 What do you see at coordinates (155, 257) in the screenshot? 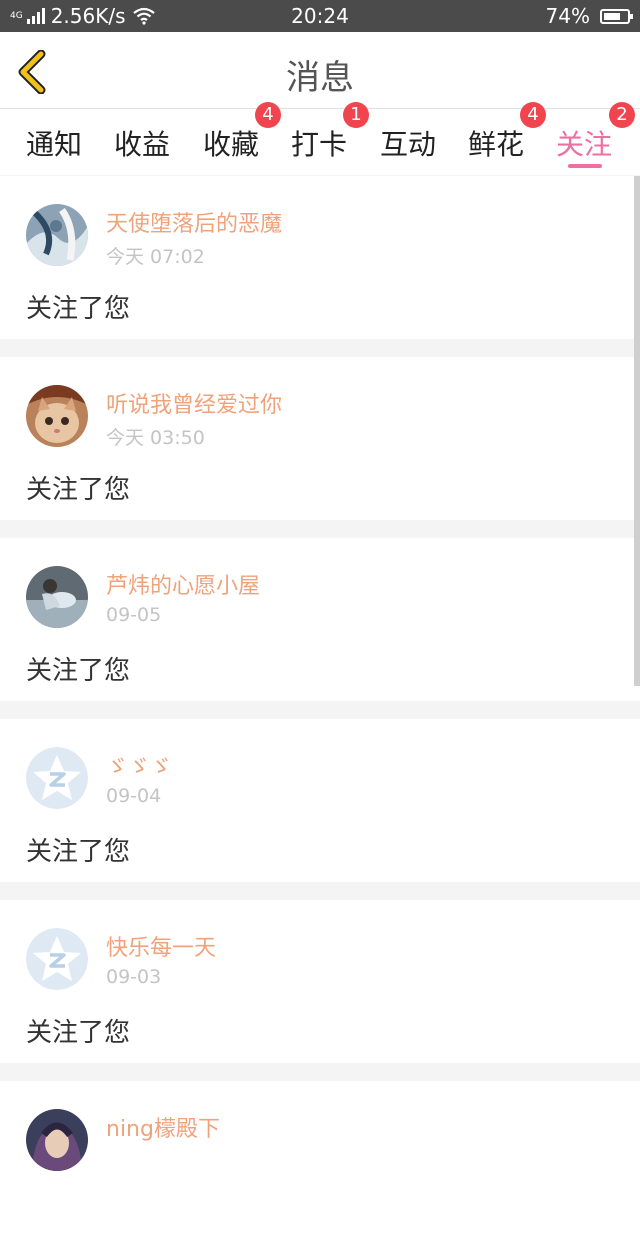
I see `message-time: 今天 07:02` at bounding box center [155, 257].